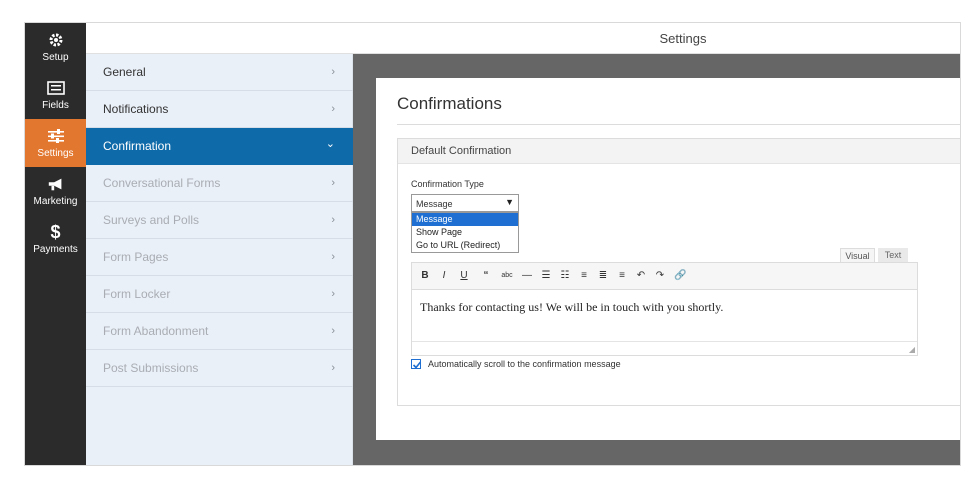 The width and height of the screenshot is (980, 484). I want to click on checkmark-icon, so click(417, 365).